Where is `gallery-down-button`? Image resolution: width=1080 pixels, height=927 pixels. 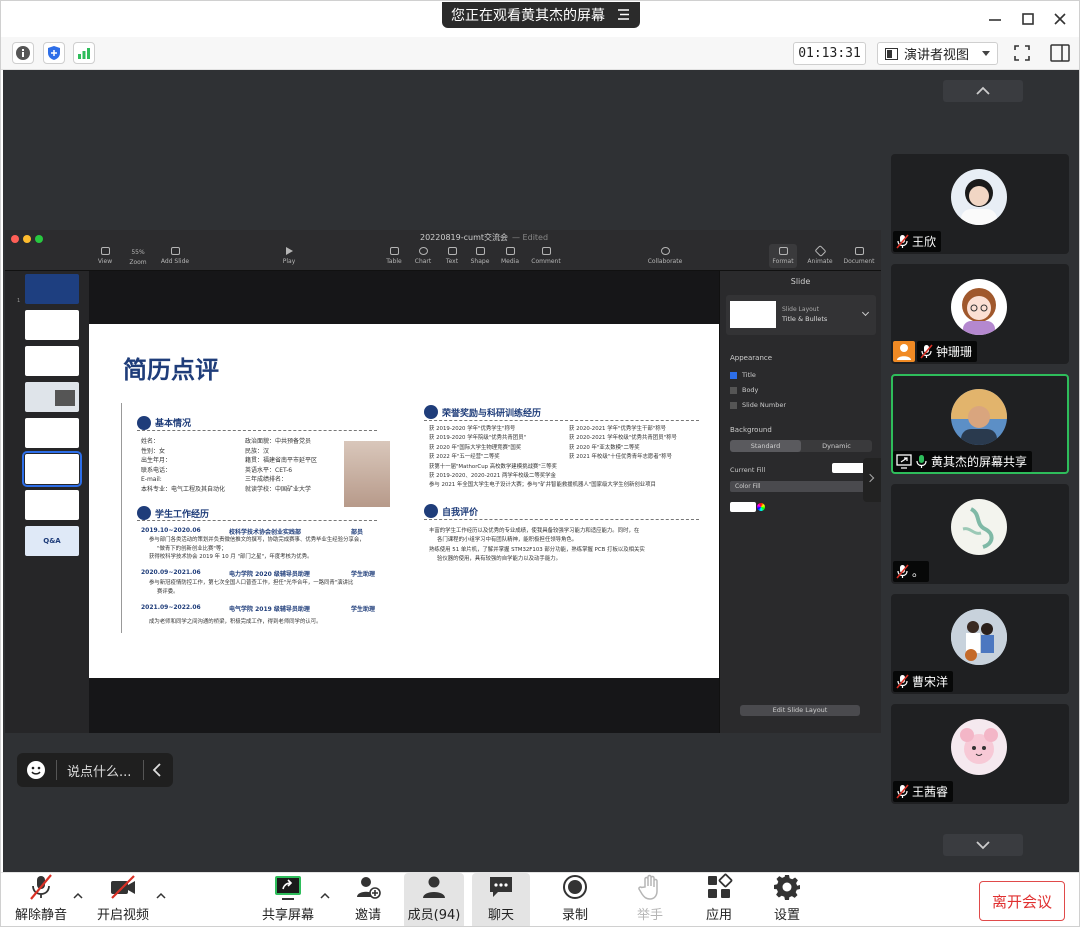
gallery-down-button is located at coordinates (983, 845).